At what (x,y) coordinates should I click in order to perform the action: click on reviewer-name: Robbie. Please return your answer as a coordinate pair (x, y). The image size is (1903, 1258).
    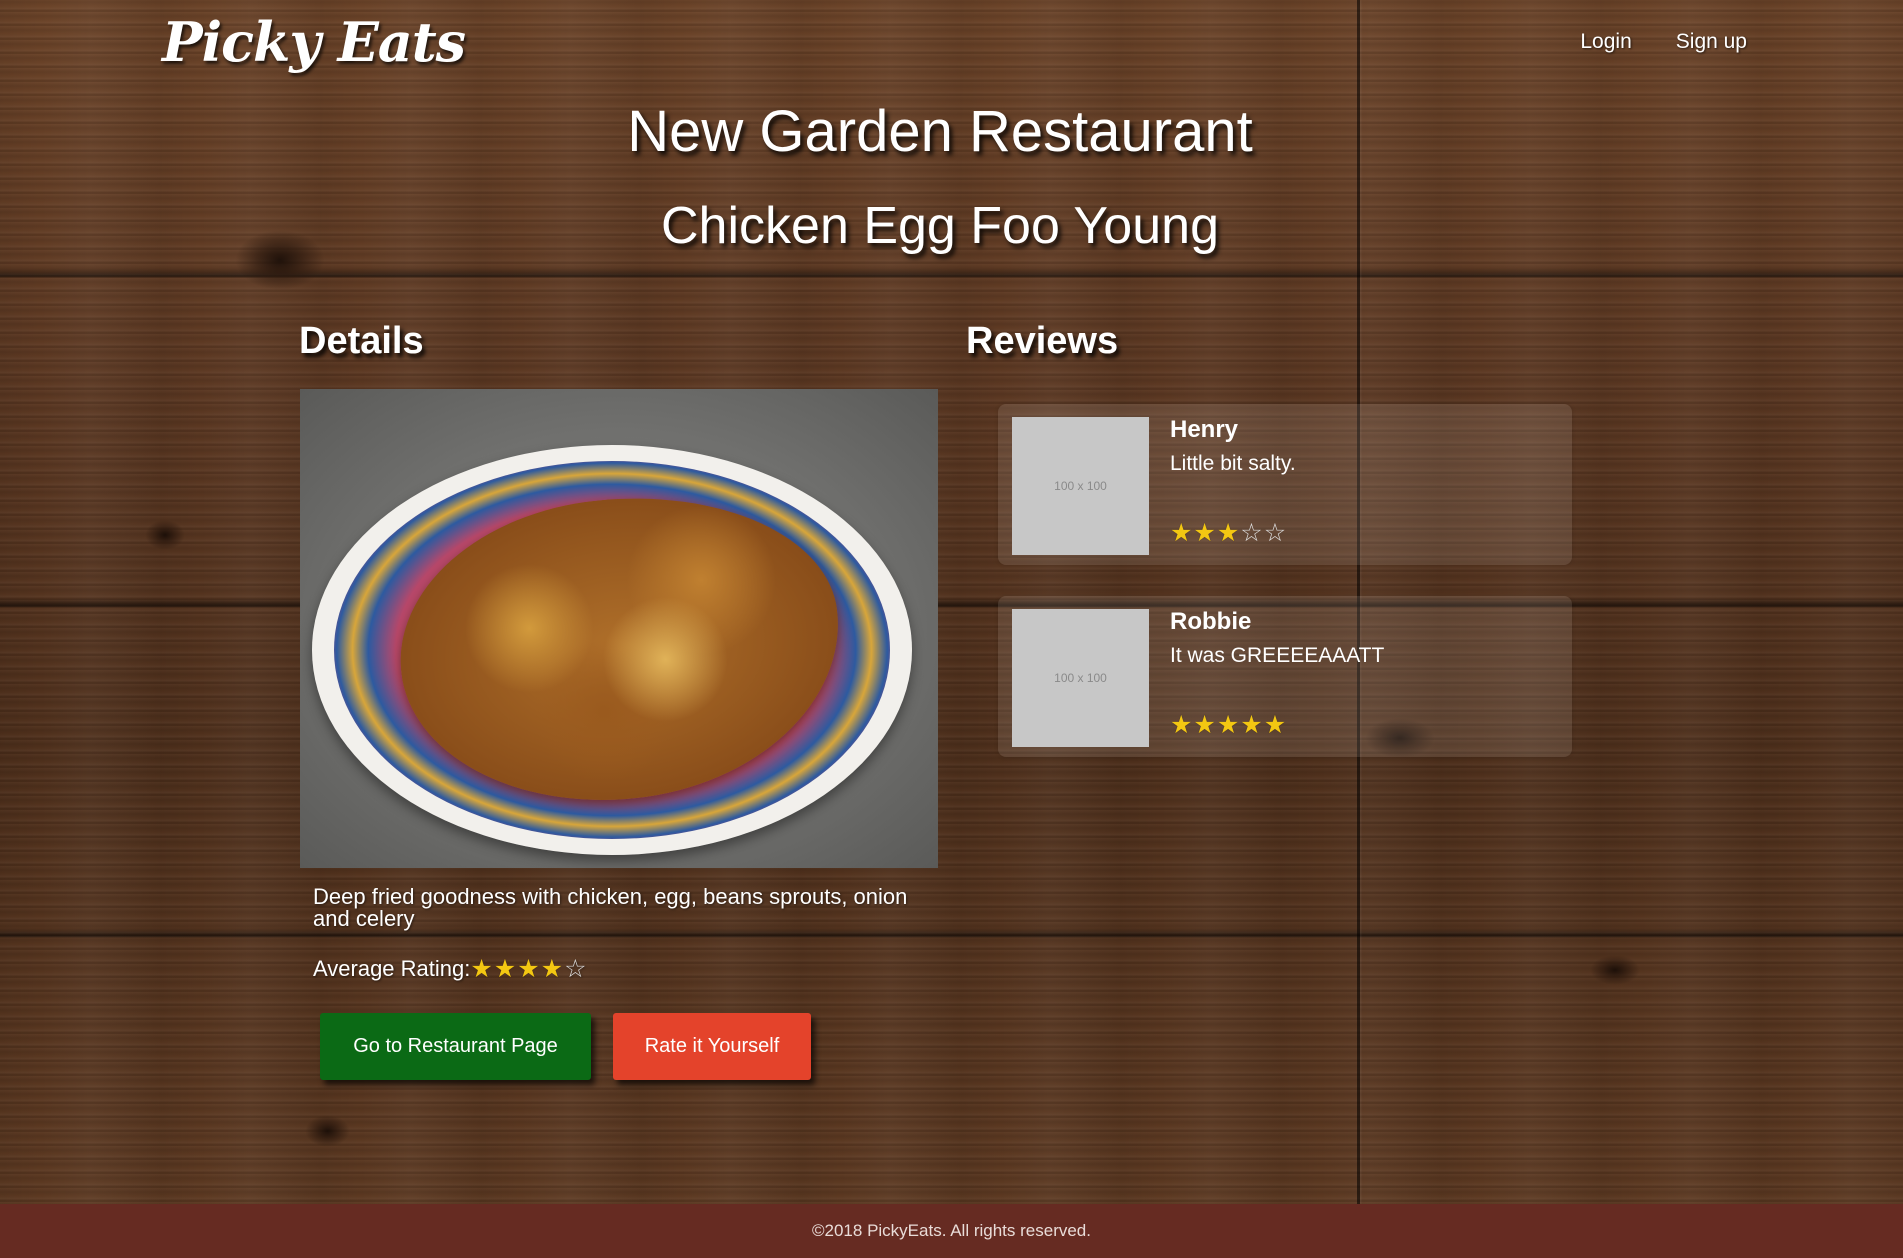
    Looking at the image, I should click on (1211, 621).